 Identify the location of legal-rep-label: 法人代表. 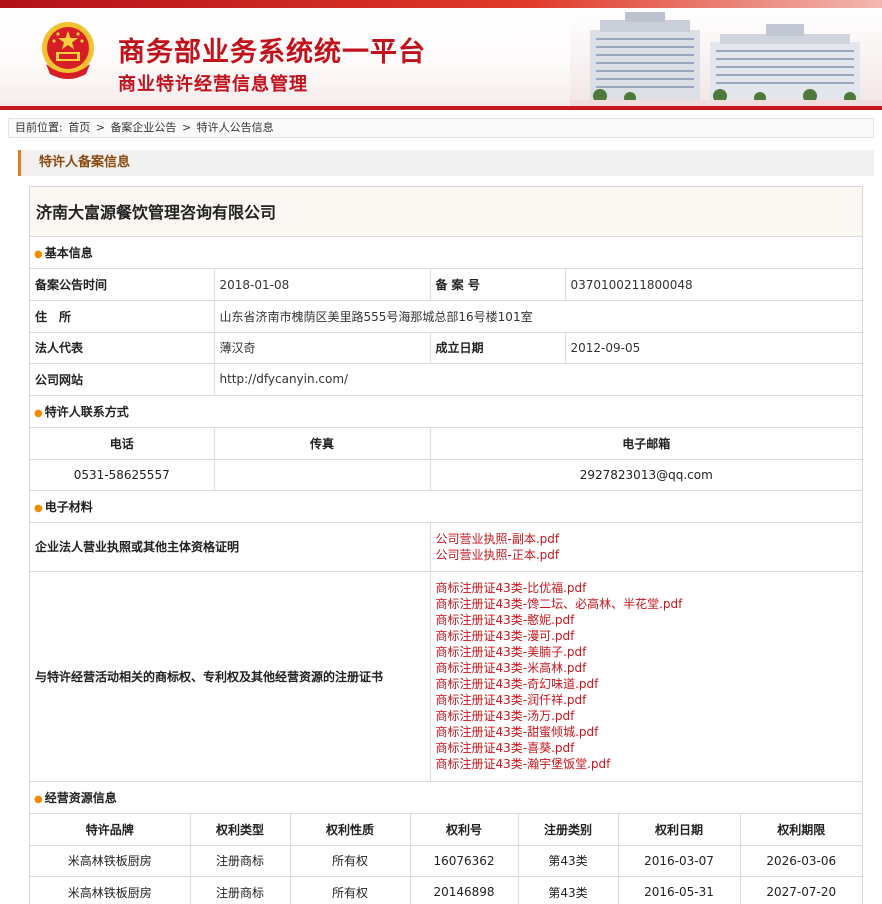
(122, 348).